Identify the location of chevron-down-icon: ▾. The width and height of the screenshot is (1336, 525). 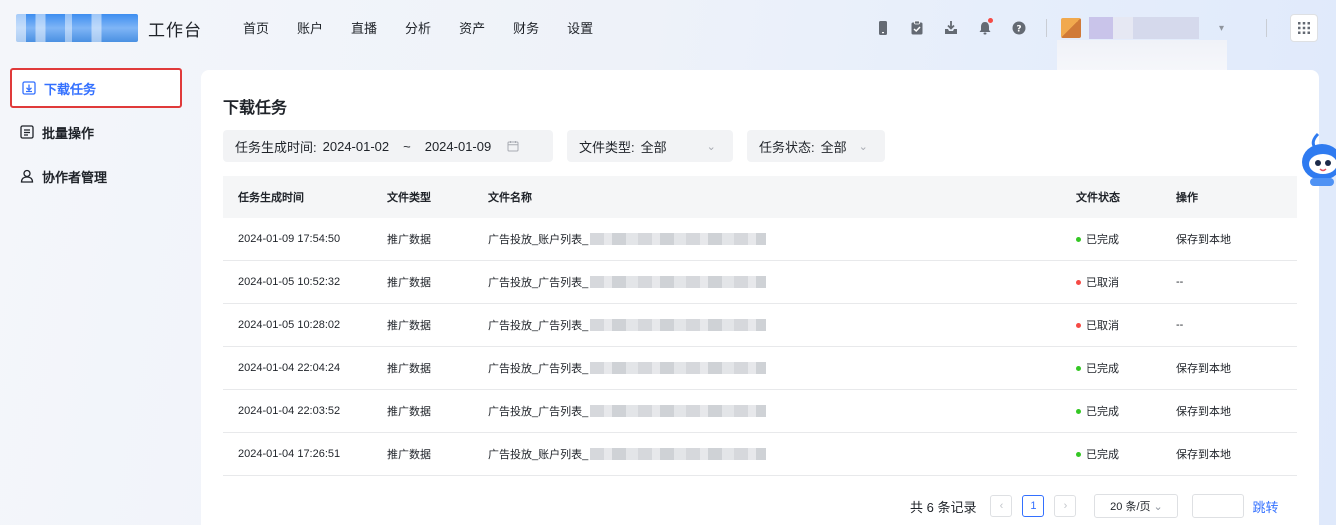
(1221, 28).